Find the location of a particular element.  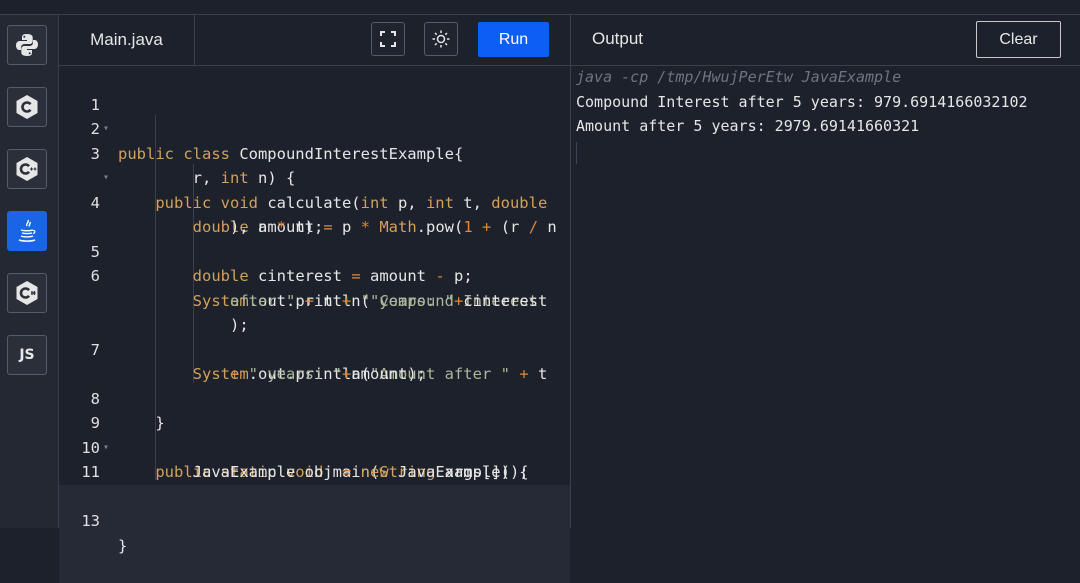

code-text: } is located at coordinates (123, 545).